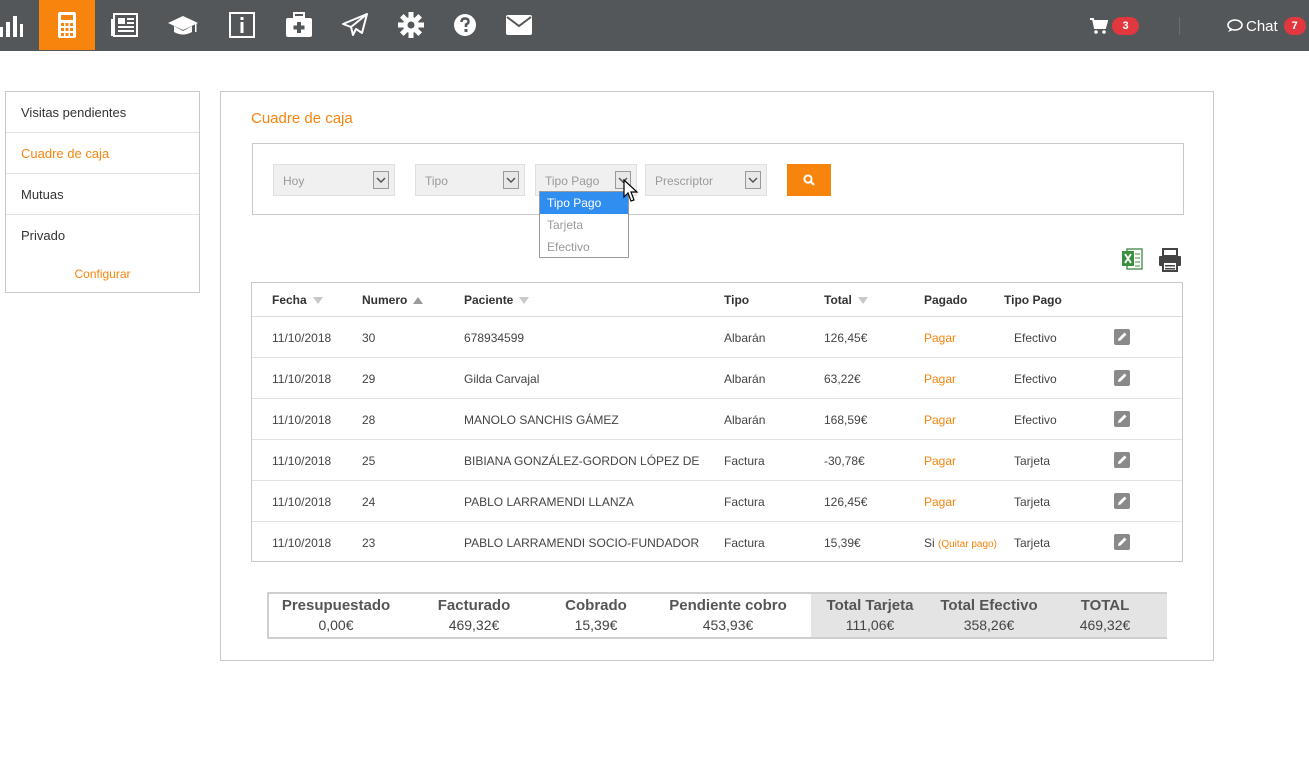  Describe the element at coordinates (1170, 262) in the screenshot. I see `print-button` at that location.